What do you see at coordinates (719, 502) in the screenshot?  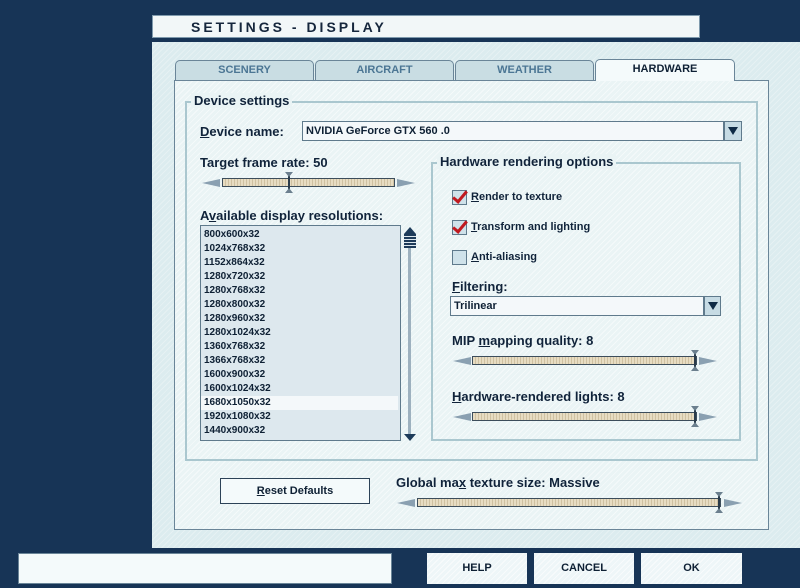 I see `texture-slider-thumb` at bounding box center [719, 502].